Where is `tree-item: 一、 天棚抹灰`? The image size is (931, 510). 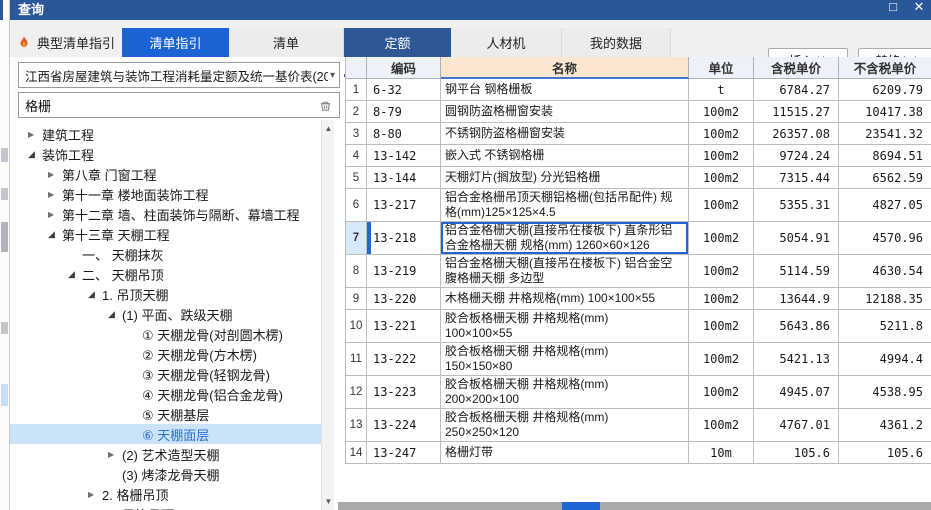 tree-item: 一、 天棚抹灰 is located at coordinates (165, 254).